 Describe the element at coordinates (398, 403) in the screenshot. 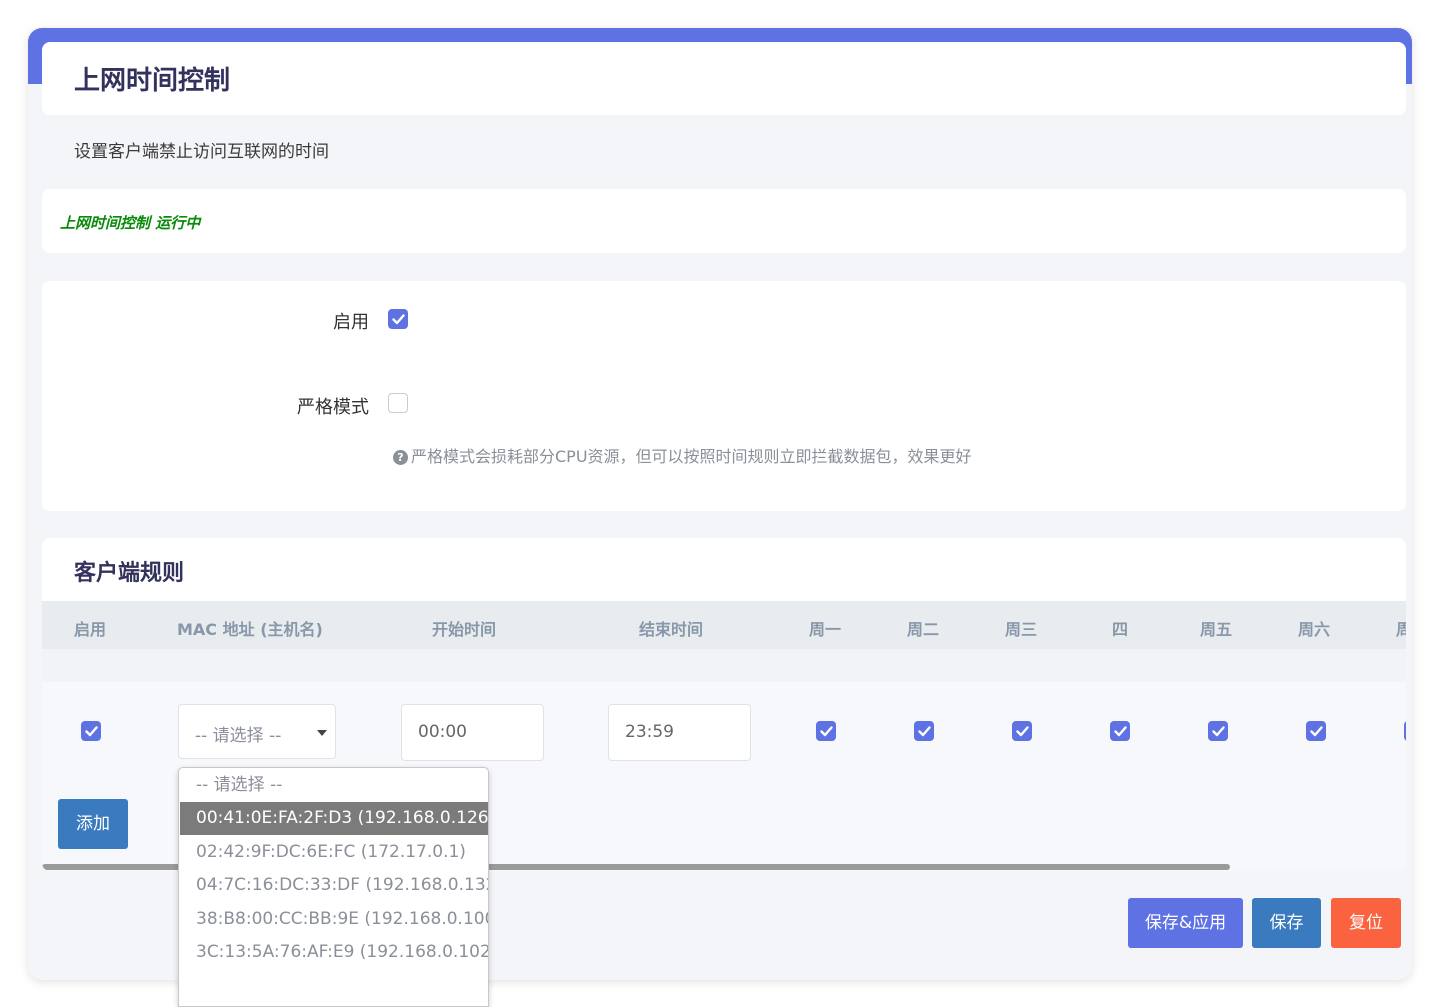

I see `strict-mode-checkbox` at that location.